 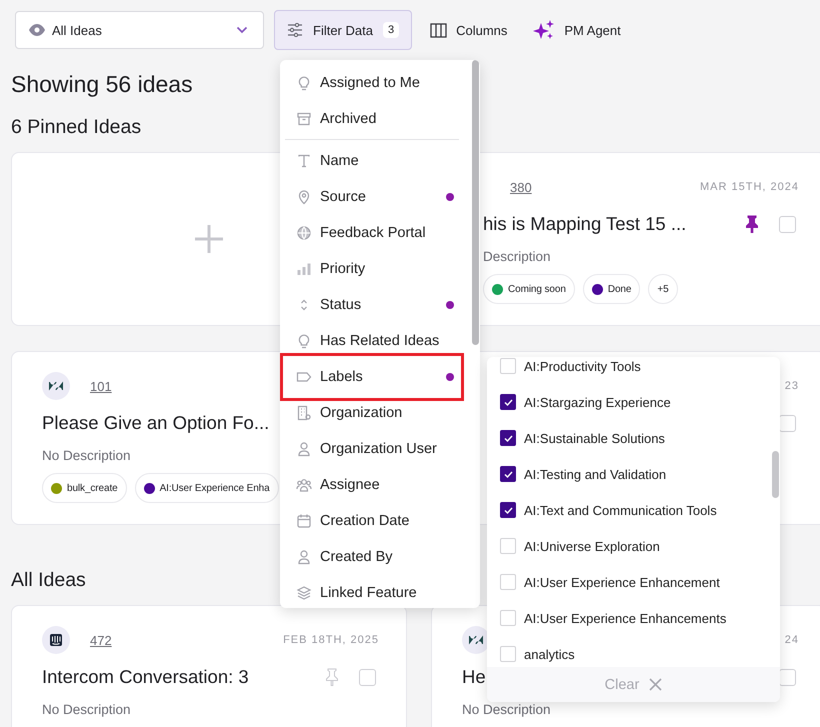 I want to click on label-option-text: AI:Stargazing Experience, so click(x=597, y=402).